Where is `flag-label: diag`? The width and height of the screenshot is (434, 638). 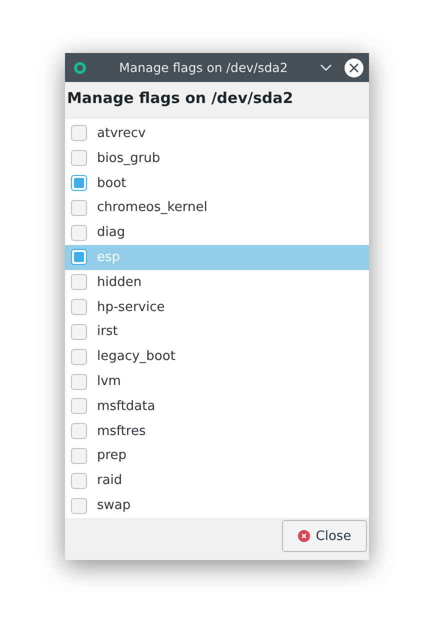
flag-label: diag is located at coordinates (111, 232).